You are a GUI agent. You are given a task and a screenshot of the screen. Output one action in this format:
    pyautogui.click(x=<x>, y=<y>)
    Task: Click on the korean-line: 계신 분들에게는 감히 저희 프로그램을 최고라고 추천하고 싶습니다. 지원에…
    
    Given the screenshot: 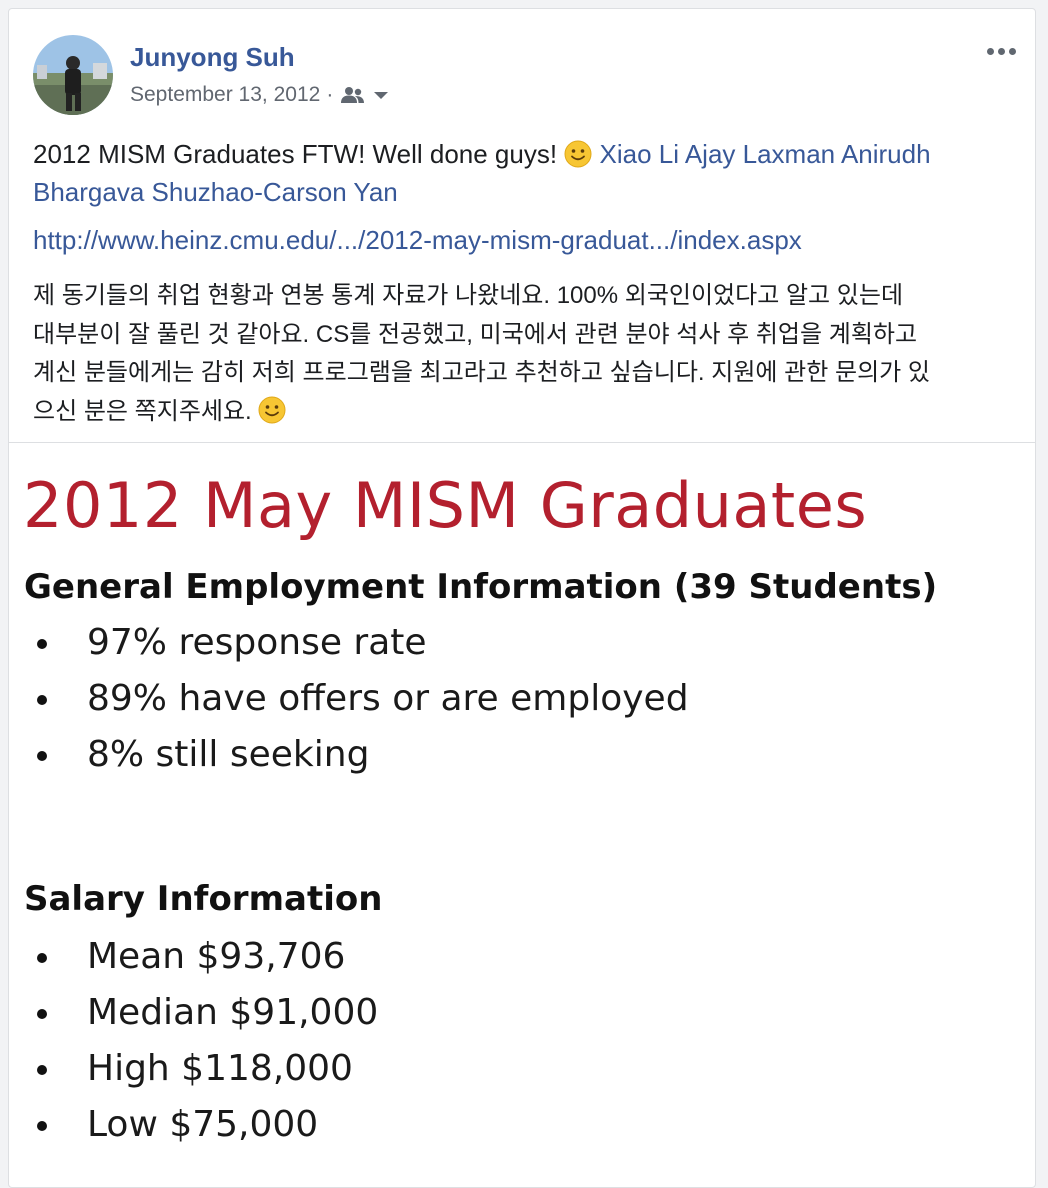 What is the action you would take?
    pyautogui.click(x=481, y=372)
    